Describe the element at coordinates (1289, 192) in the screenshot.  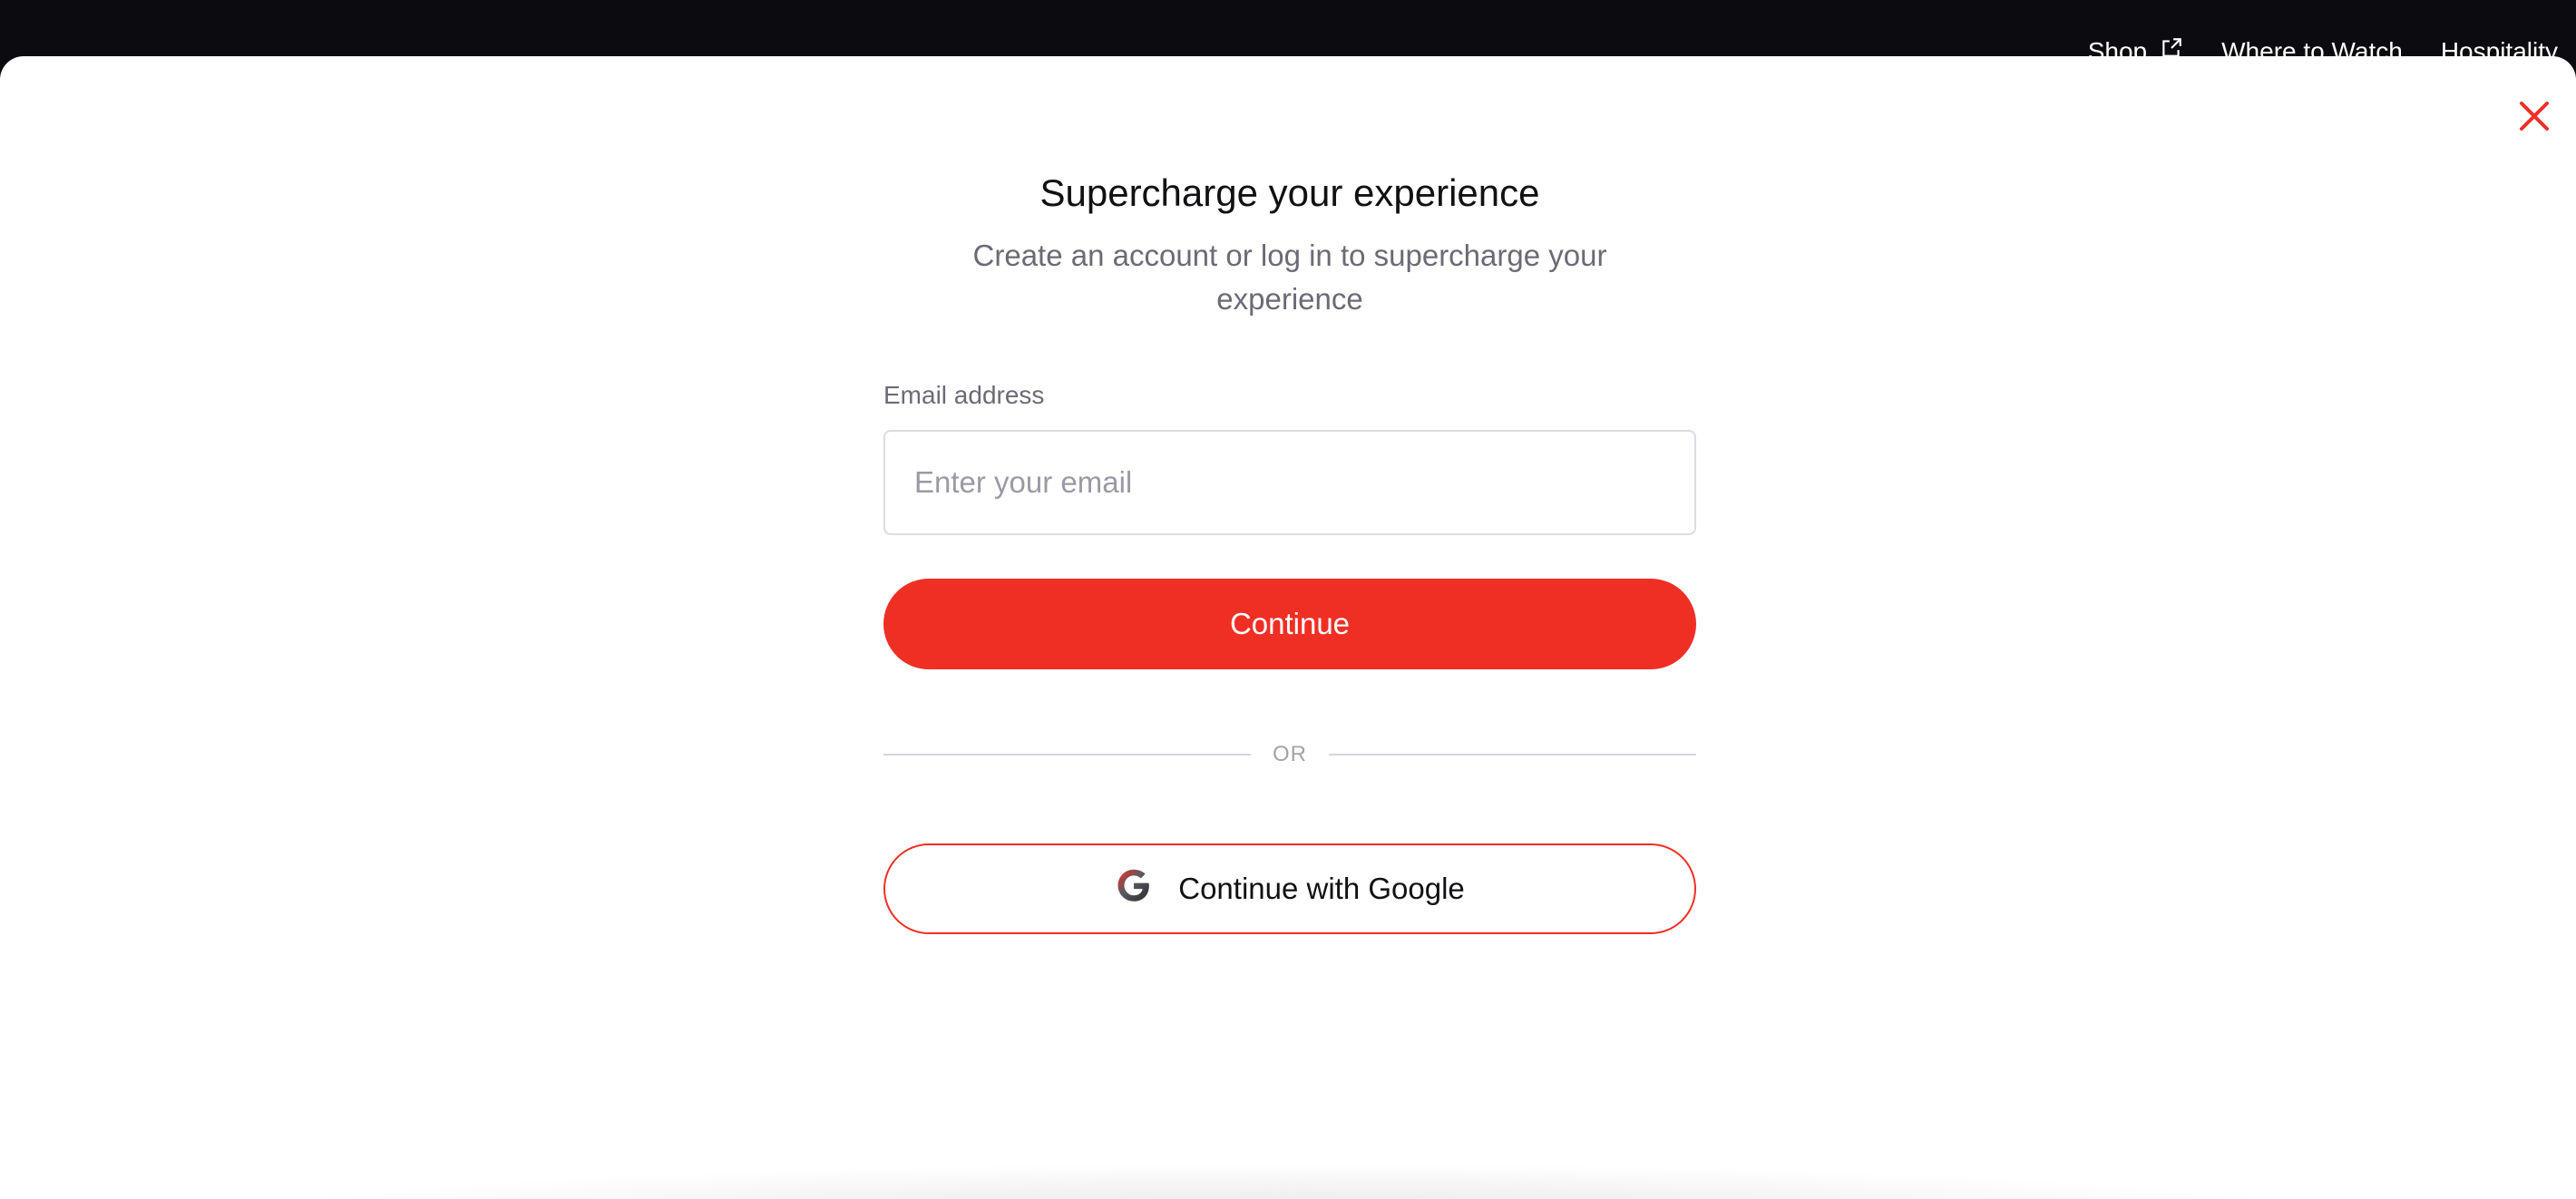
I see `modal-title: Supercharge your experience` at that location.